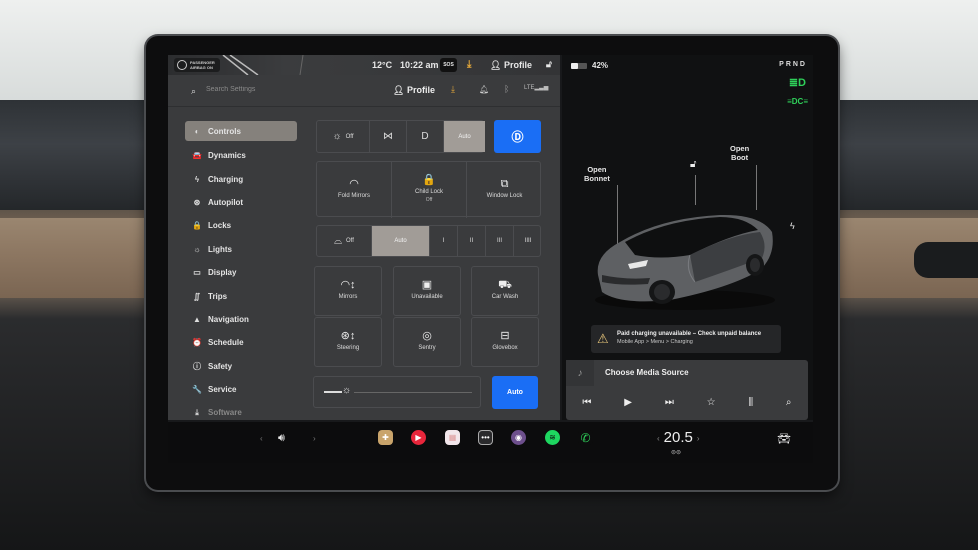 This screenshot has height=550, width=978. Describe the element at coordinates (429, 200) in the screenshot. I see `tile-status: Off` at that location.